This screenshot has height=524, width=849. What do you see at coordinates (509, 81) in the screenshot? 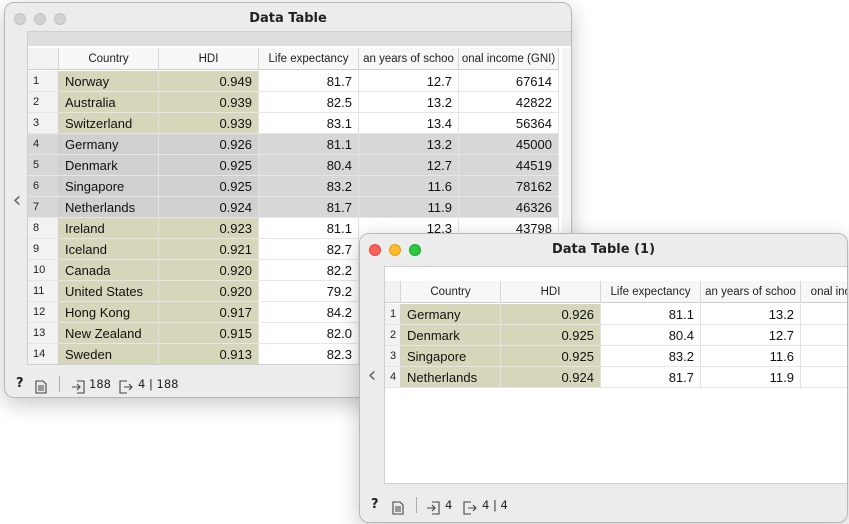
I see `gni-cell: 67614` at bounding box center [509, 81].